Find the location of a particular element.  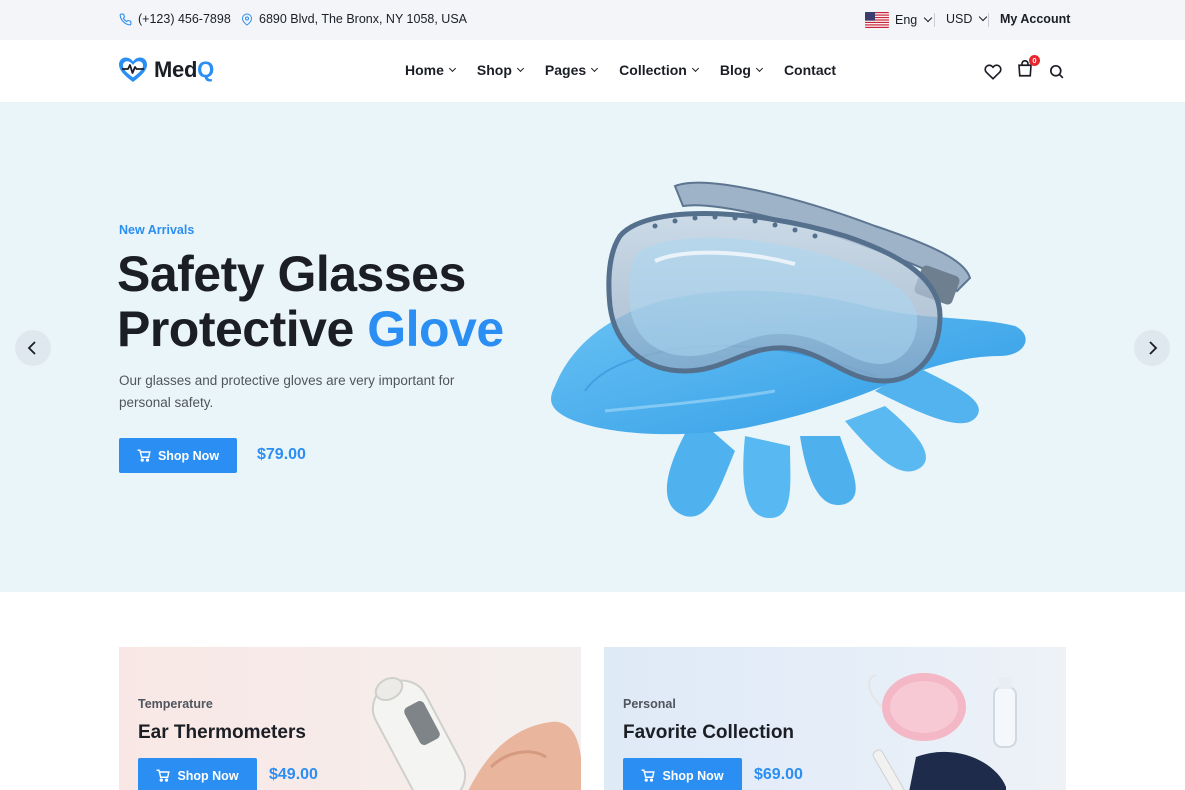

nav-item-collection: Collection is located at coordinates (659, 70).